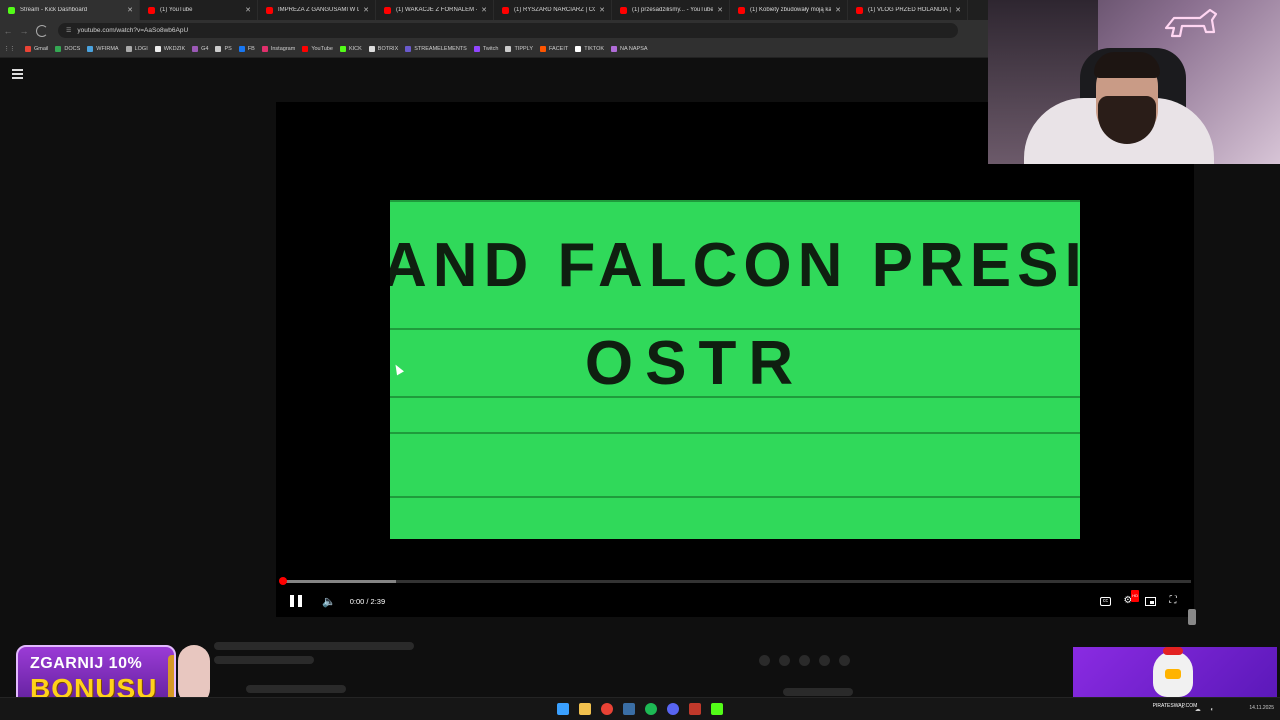 This screenshot has height=720, width=1280. I want to click on neon-bull-icon, so click(1191, 23).